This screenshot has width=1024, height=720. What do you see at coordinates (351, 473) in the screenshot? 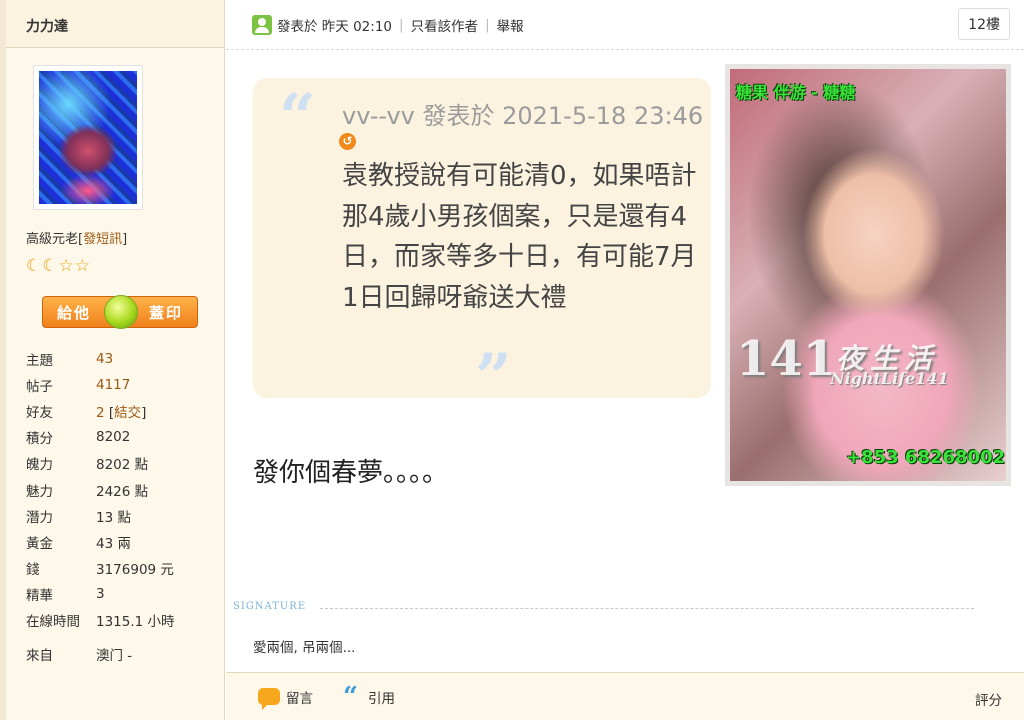
I see `post-body: 發你個春夢。。。。` at bounding box center [351, 473].